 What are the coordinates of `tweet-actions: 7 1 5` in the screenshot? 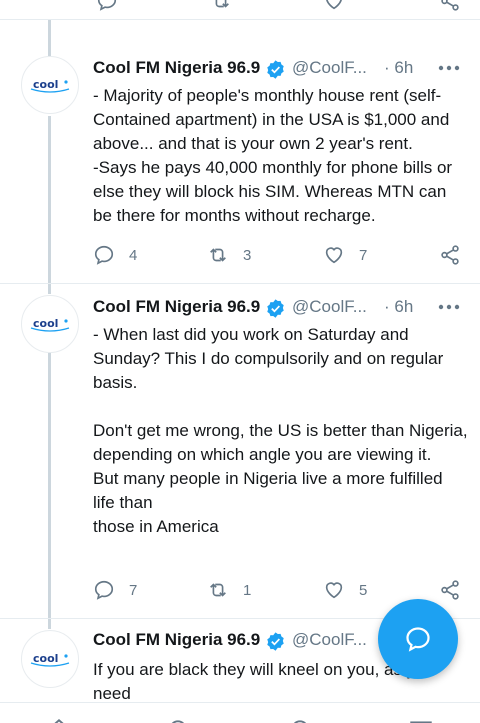 It's located at (278, 590).